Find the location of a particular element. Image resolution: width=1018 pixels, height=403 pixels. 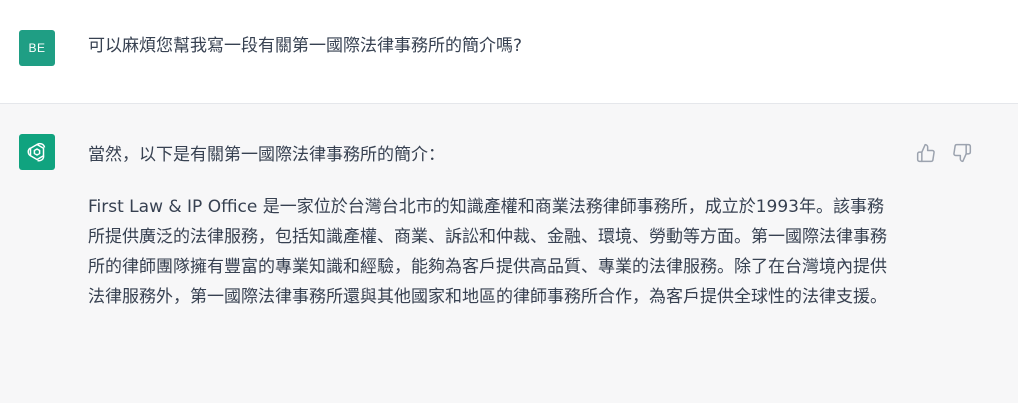

user-avatar: BE is located at coordinates (37, 48).